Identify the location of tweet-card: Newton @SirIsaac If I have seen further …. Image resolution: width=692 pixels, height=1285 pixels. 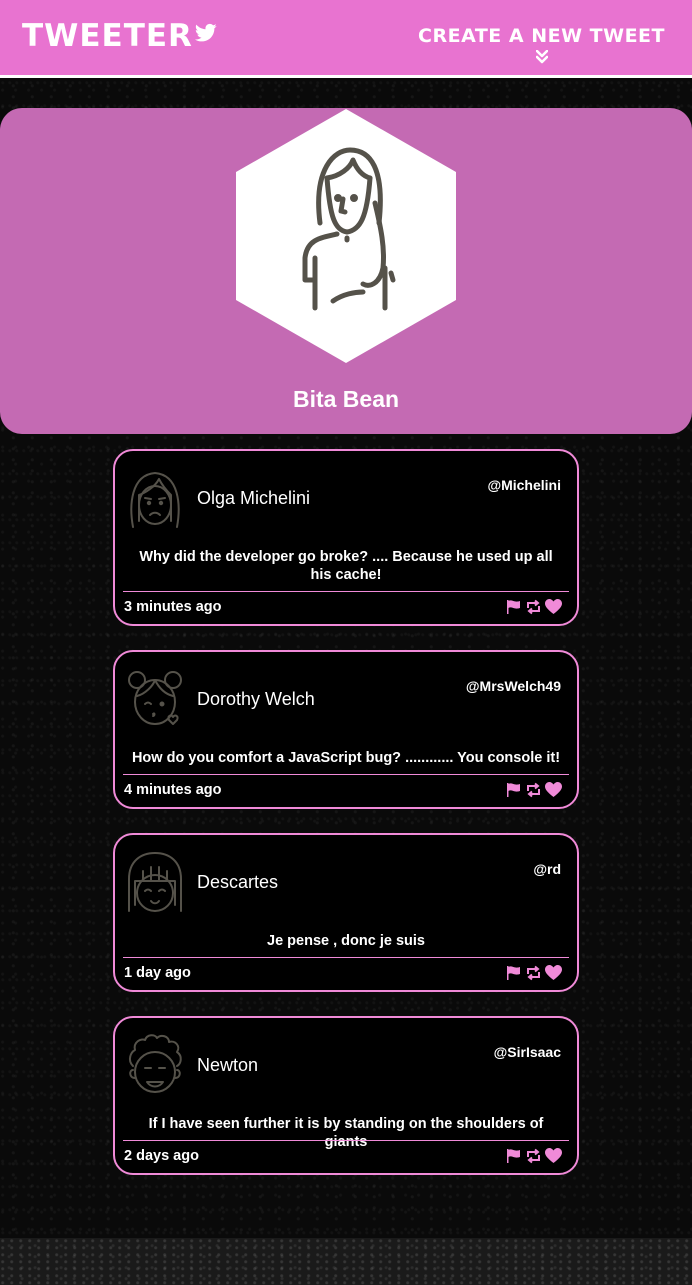
(346, 1095).